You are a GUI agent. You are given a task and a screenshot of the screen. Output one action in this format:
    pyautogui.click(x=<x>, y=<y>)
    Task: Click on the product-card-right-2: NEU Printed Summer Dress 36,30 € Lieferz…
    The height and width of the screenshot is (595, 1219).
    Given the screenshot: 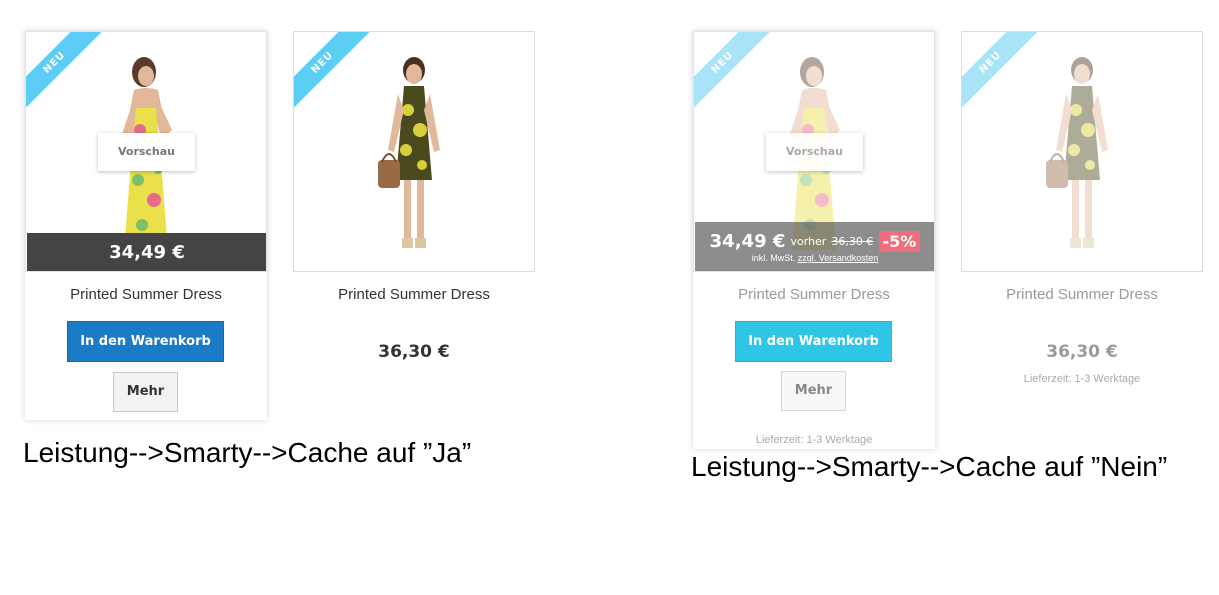 What is the action you would take?
    pyautogui.click(x=1082, y=211)
    